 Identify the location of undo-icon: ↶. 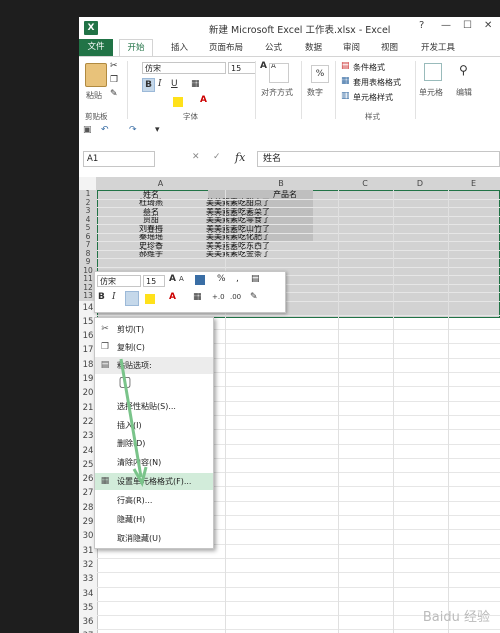
(105, 130).